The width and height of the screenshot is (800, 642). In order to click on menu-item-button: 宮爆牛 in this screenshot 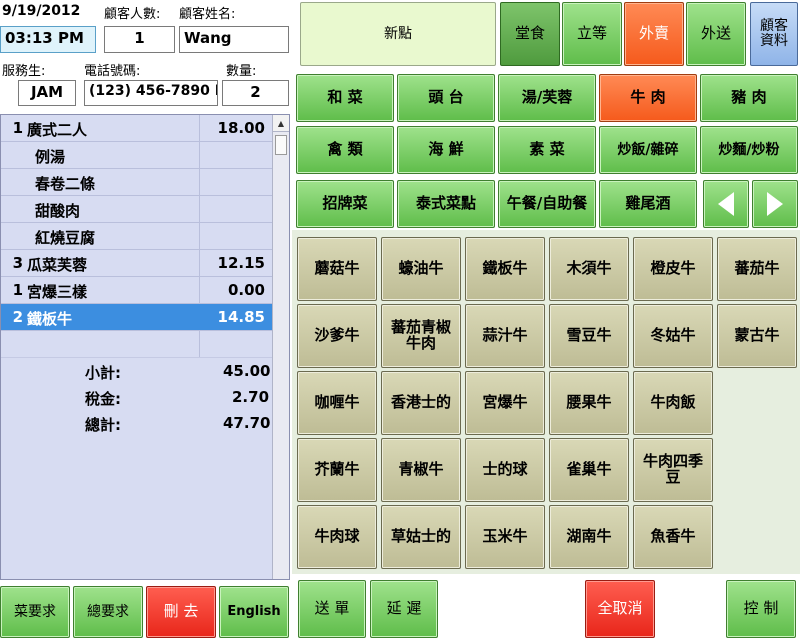, I will do `click(505, 403)`.